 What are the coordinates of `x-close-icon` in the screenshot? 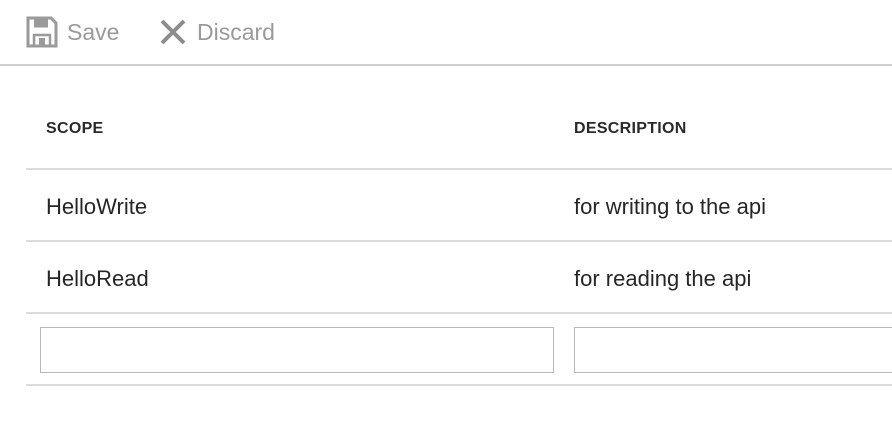 It's located at (173, 32).